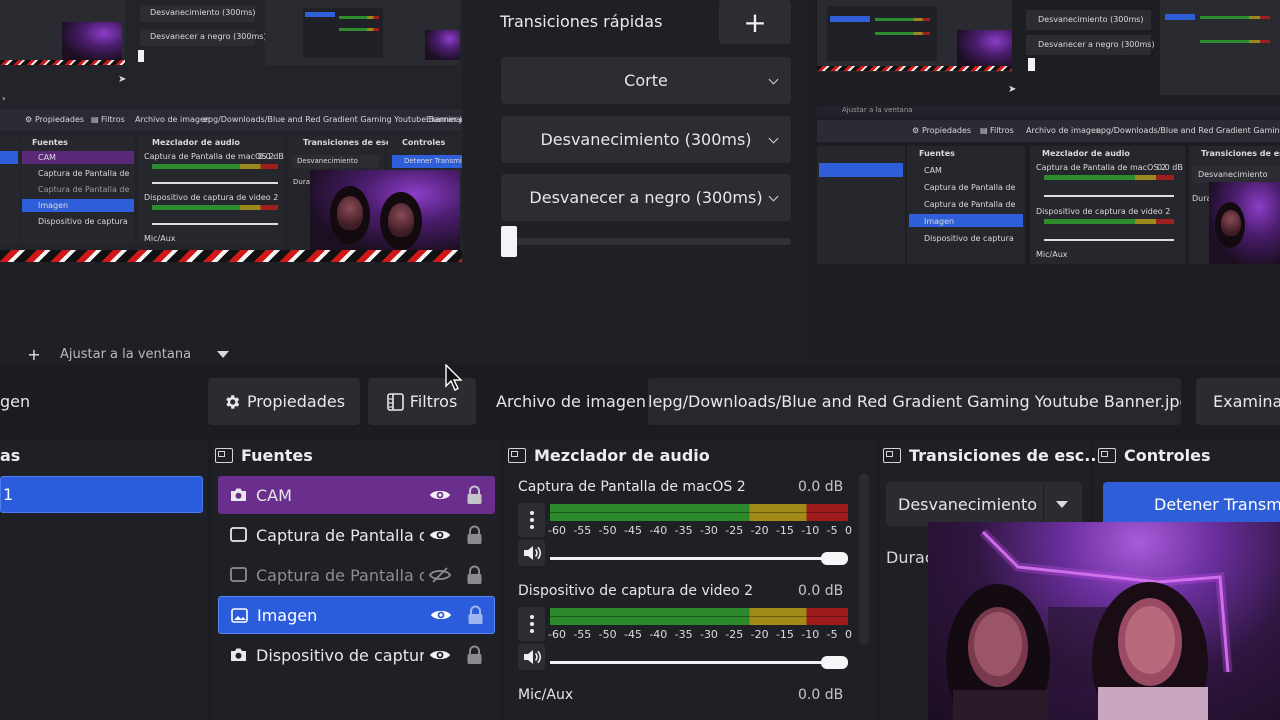 This screenshot has height=720, width=1280. Describe the element at coordinates (356, 655) in the screenshot. I see `source-row-capture-device: Dispositivo de captura de video` at that location.